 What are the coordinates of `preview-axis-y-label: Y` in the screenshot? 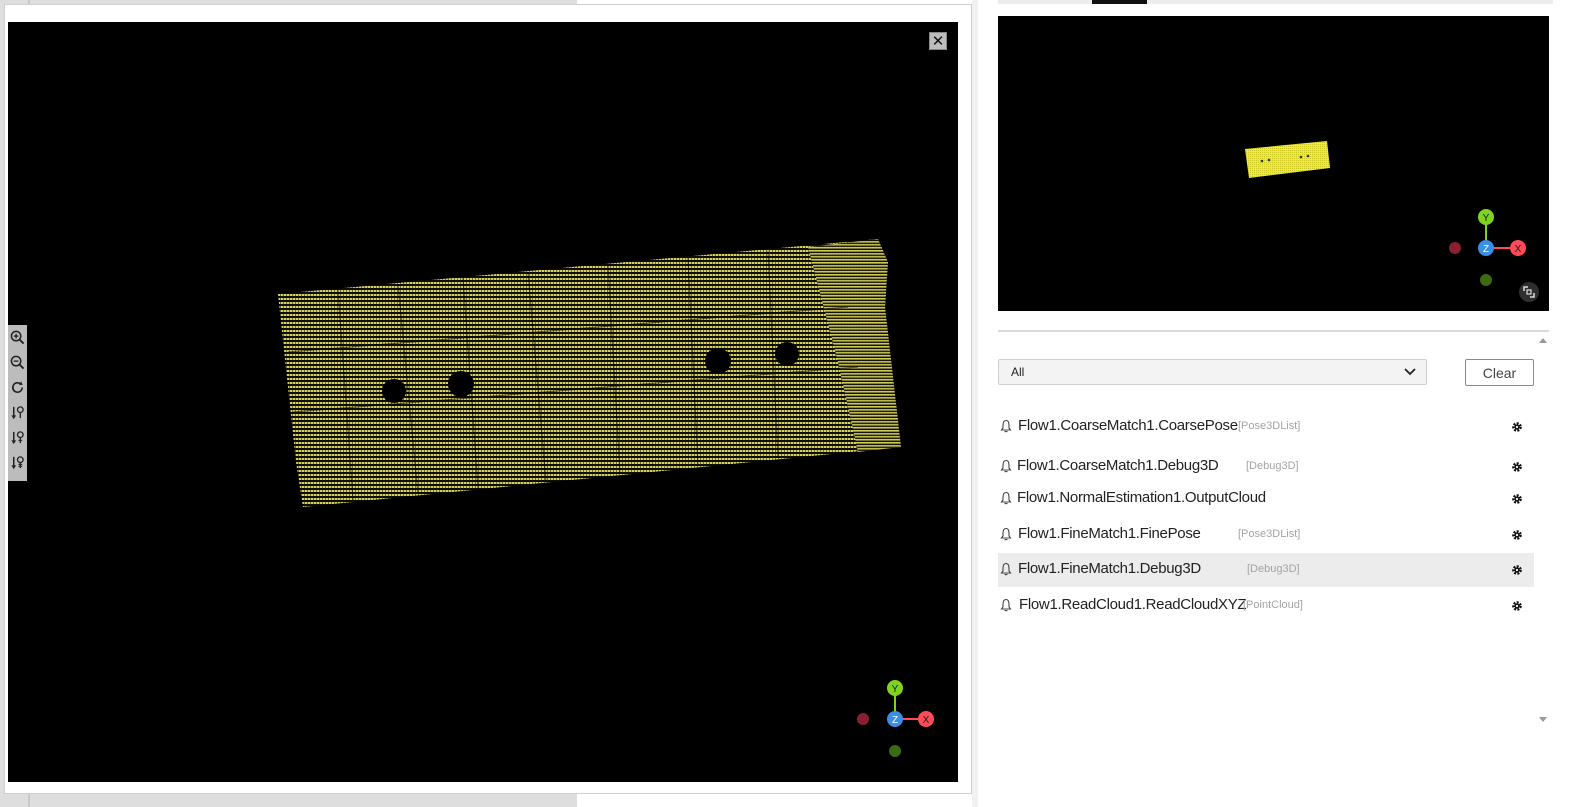 It's located at (1486, 218).